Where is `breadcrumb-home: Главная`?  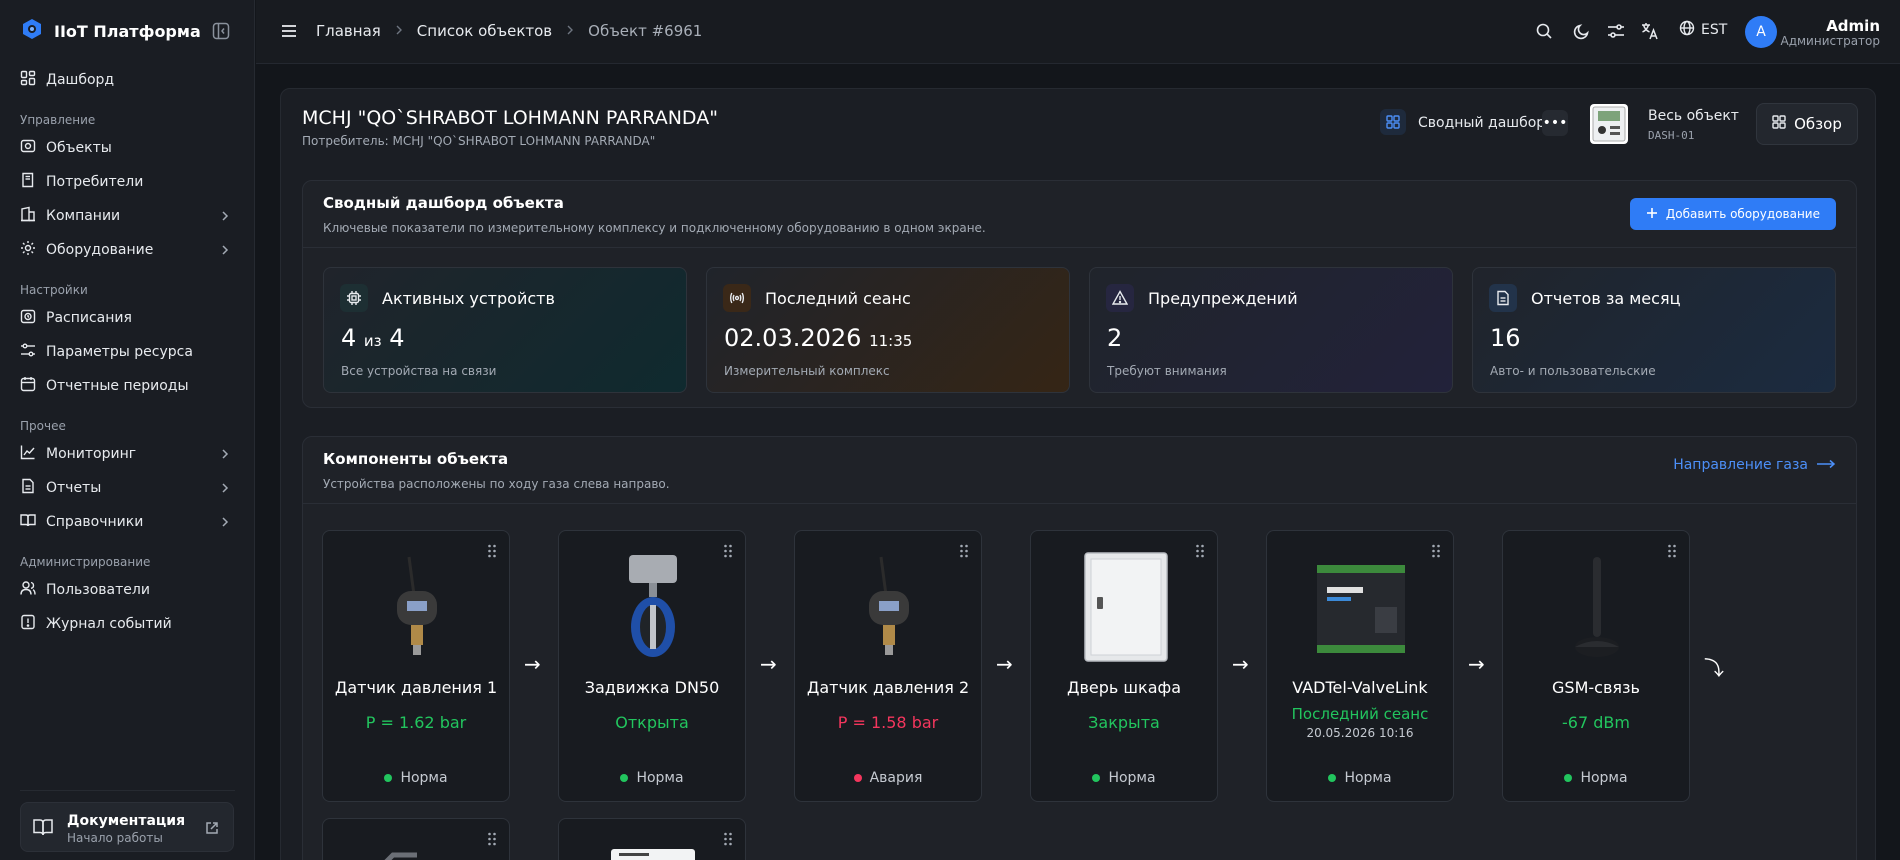 breadcrumb-home: Главная is located at coordinates (348, 31).